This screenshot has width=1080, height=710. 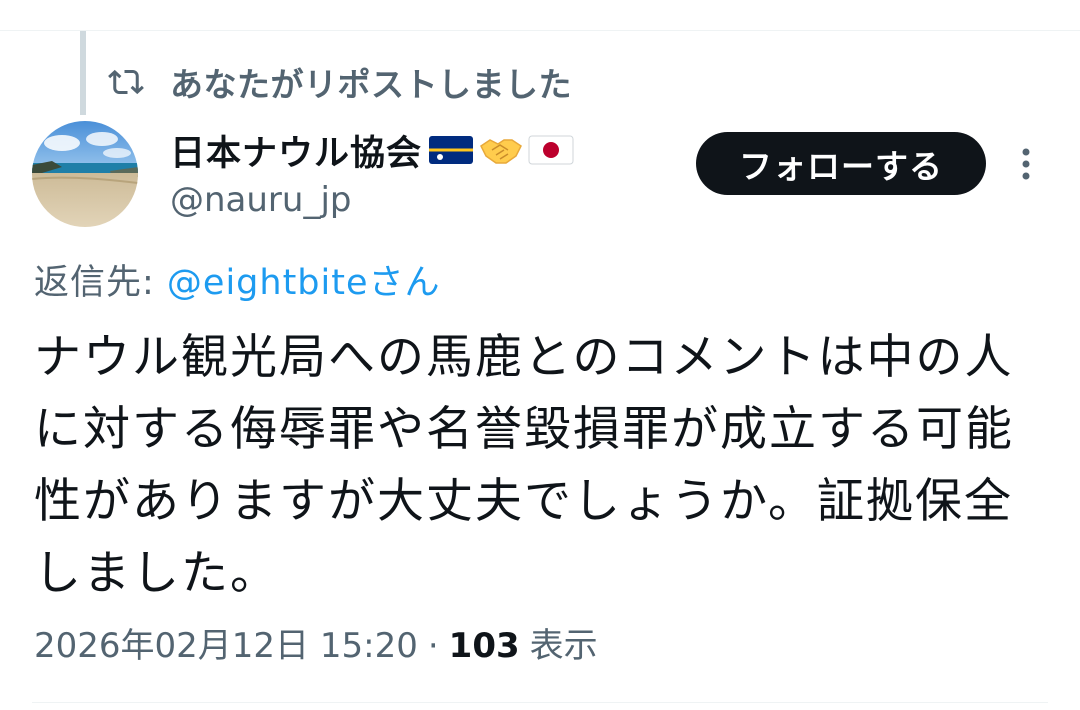 I want to click on more-options-icon, so click(x=1026, y=164).